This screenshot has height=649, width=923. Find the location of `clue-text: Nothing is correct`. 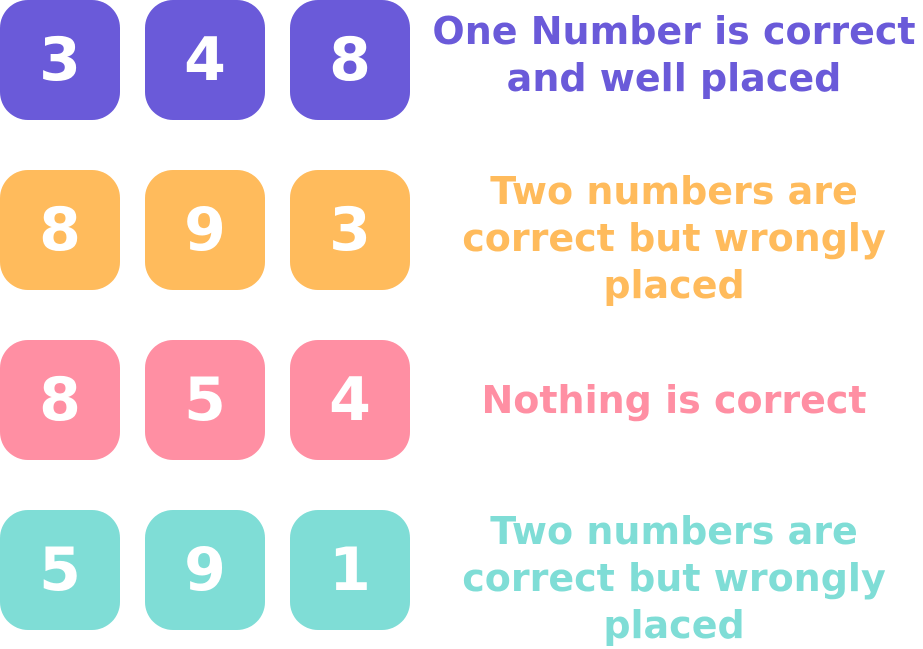

clue-text: Nothing is correct is located at coordinates (674, 399).